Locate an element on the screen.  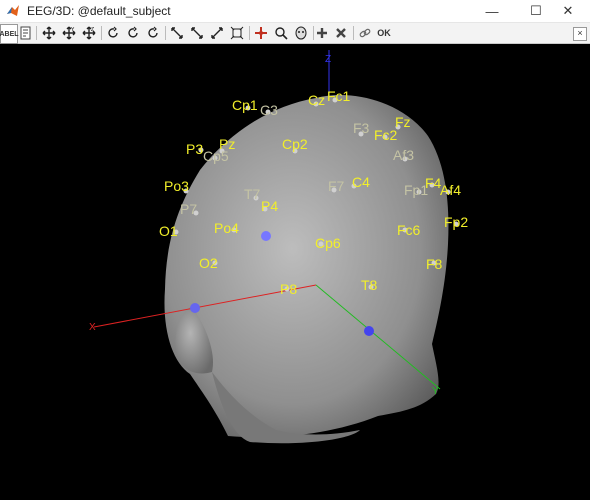
add-icon is located at coordinates (322, 33).